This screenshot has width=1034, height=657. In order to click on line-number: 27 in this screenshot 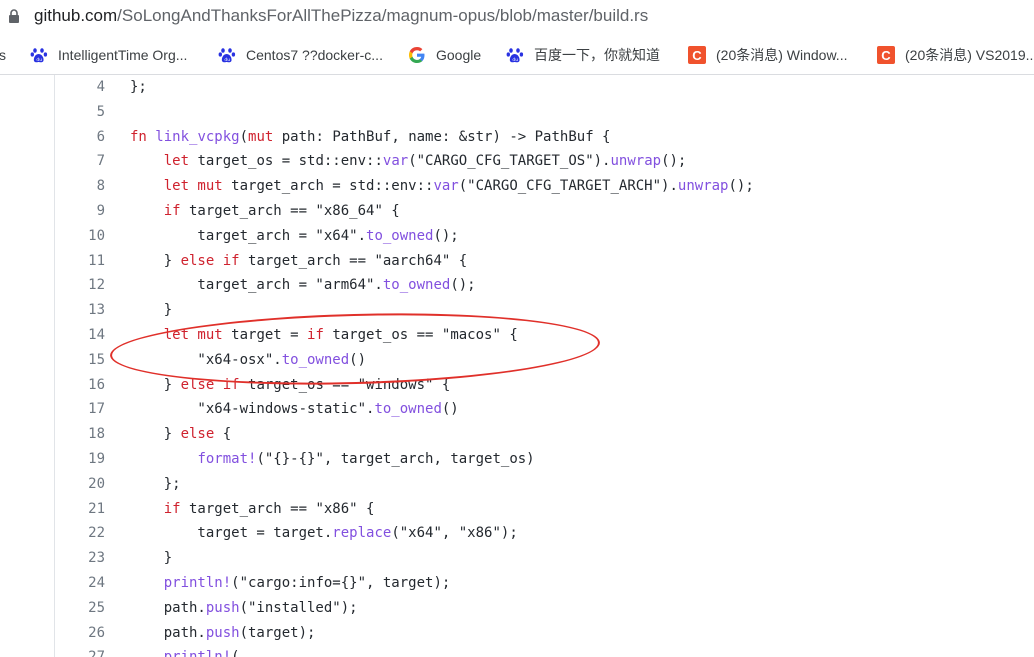, I will do `click(80, 651)`.